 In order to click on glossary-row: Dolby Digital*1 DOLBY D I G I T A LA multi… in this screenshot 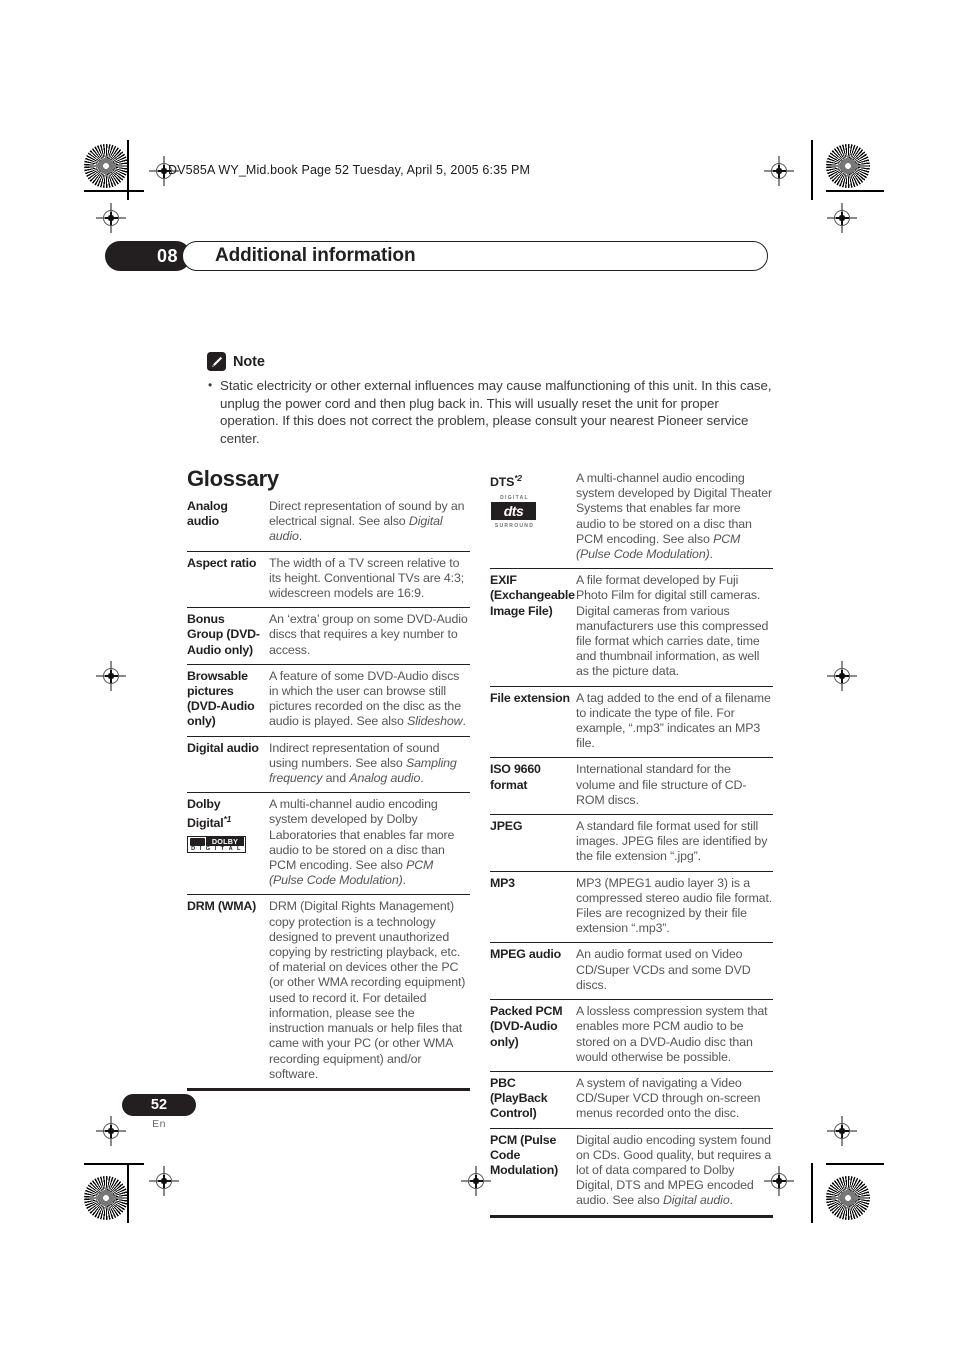, I will do `click(328, 843)`.